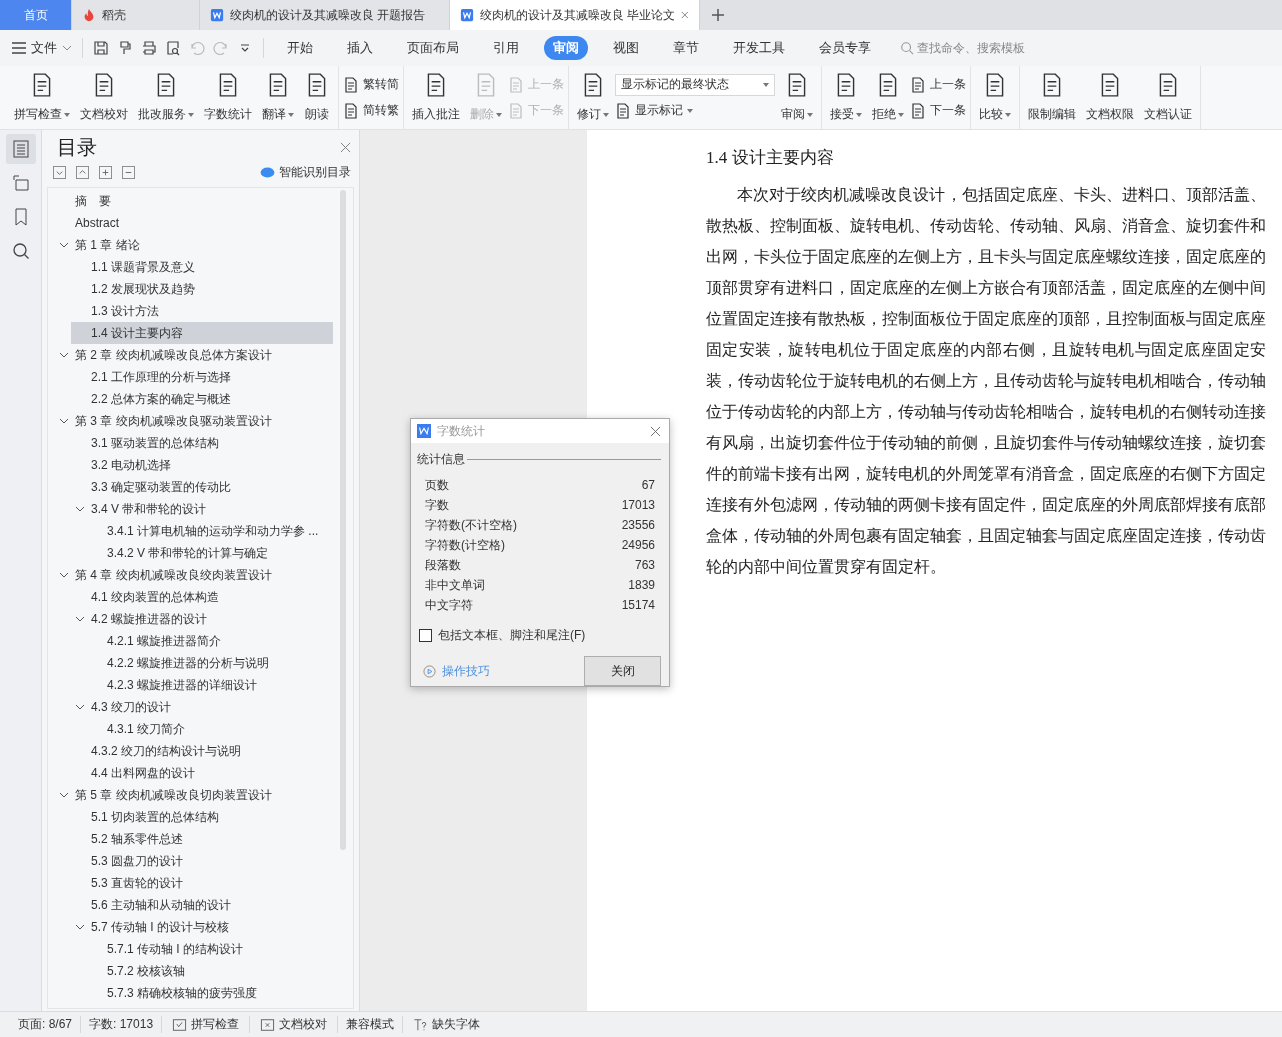  I want to click on status-button: 拼写检查, so click(206, 1024).